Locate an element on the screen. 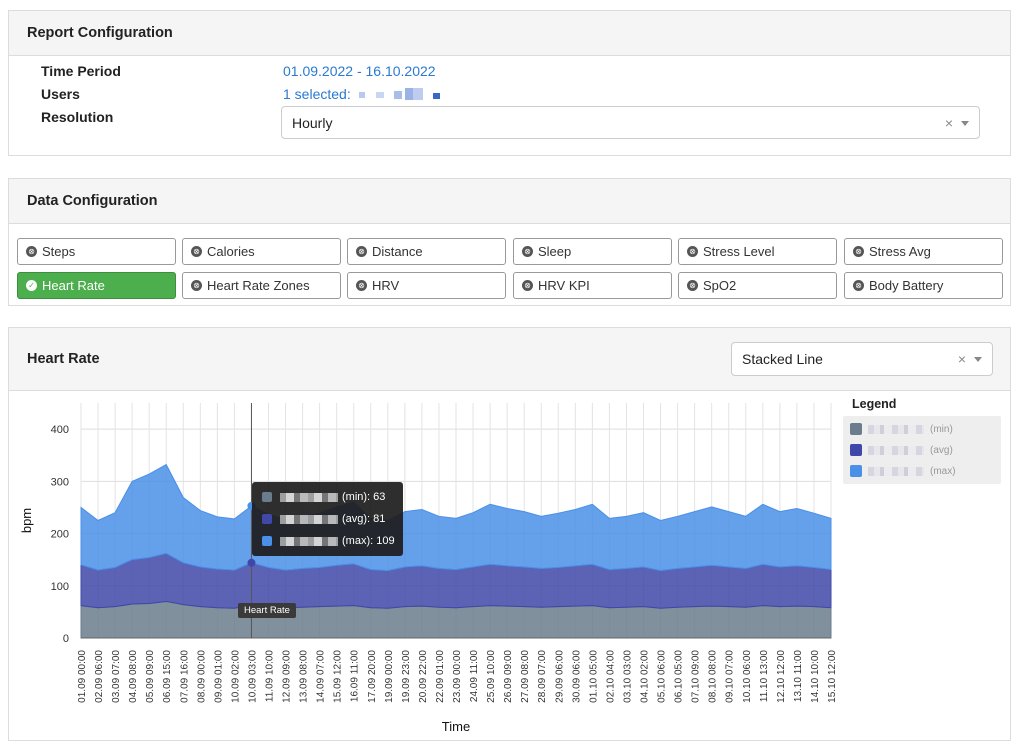 The height and width of the screenshot is (754, 1024). chip-label: Heart Rate Zones is located at coordinates (258, 285).